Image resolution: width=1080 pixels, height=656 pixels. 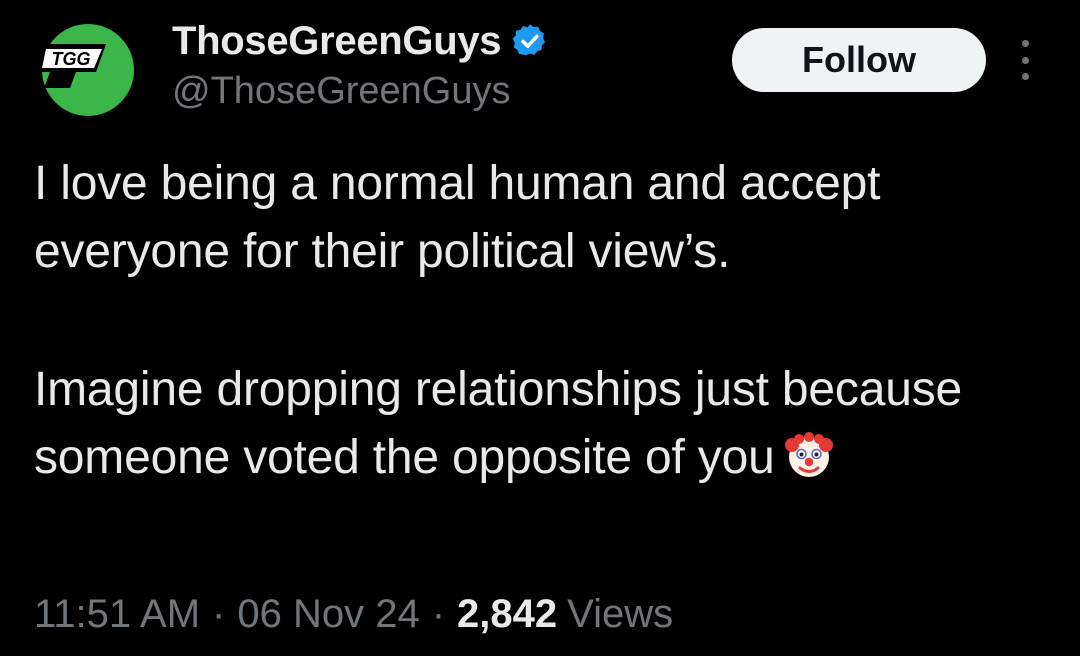 I want to click on more-vertical-icon, so click(x=1025, y=60).